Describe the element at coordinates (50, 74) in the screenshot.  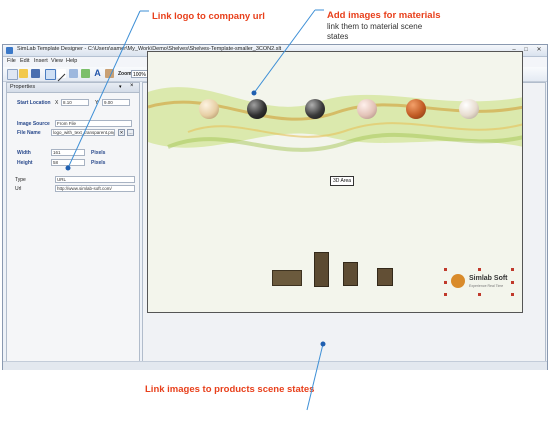
I see `select-tool-icon` at that location.